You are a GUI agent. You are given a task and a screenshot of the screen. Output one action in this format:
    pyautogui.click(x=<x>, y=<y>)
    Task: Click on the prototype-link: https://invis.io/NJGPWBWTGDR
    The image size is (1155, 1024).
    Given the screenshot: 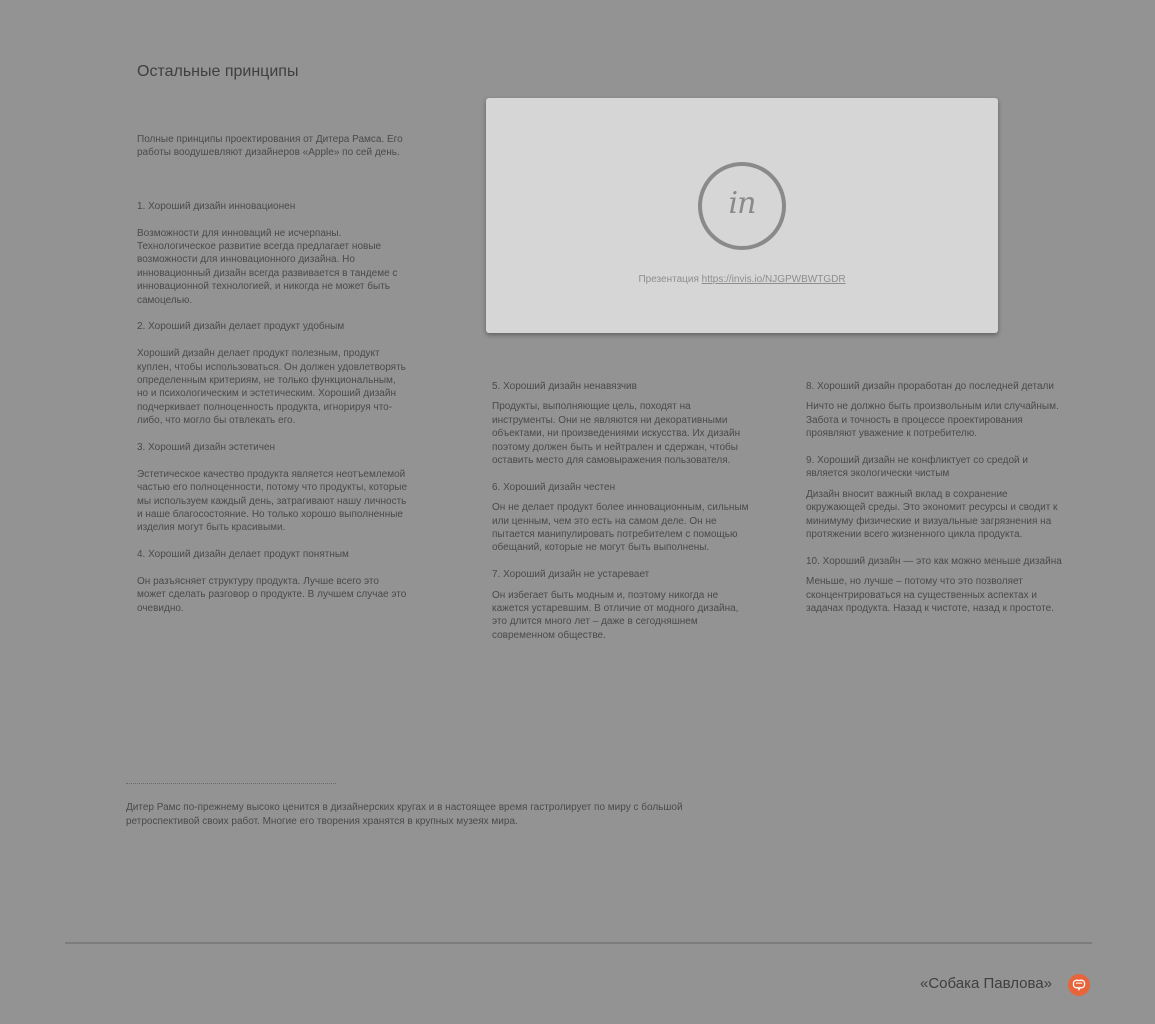 What is the action you would take?
    pyautogui.click(x=774, y=279)
    